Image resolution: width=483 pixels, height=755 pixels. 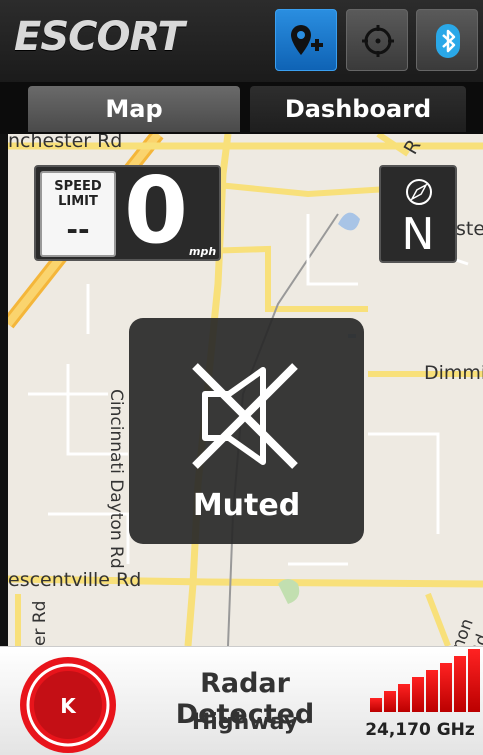 What do you see at coordinates (78, 194) in the screenshot?
I see `speed-limit-label: SPEED LIMIT` at bounding box center [78, 194].